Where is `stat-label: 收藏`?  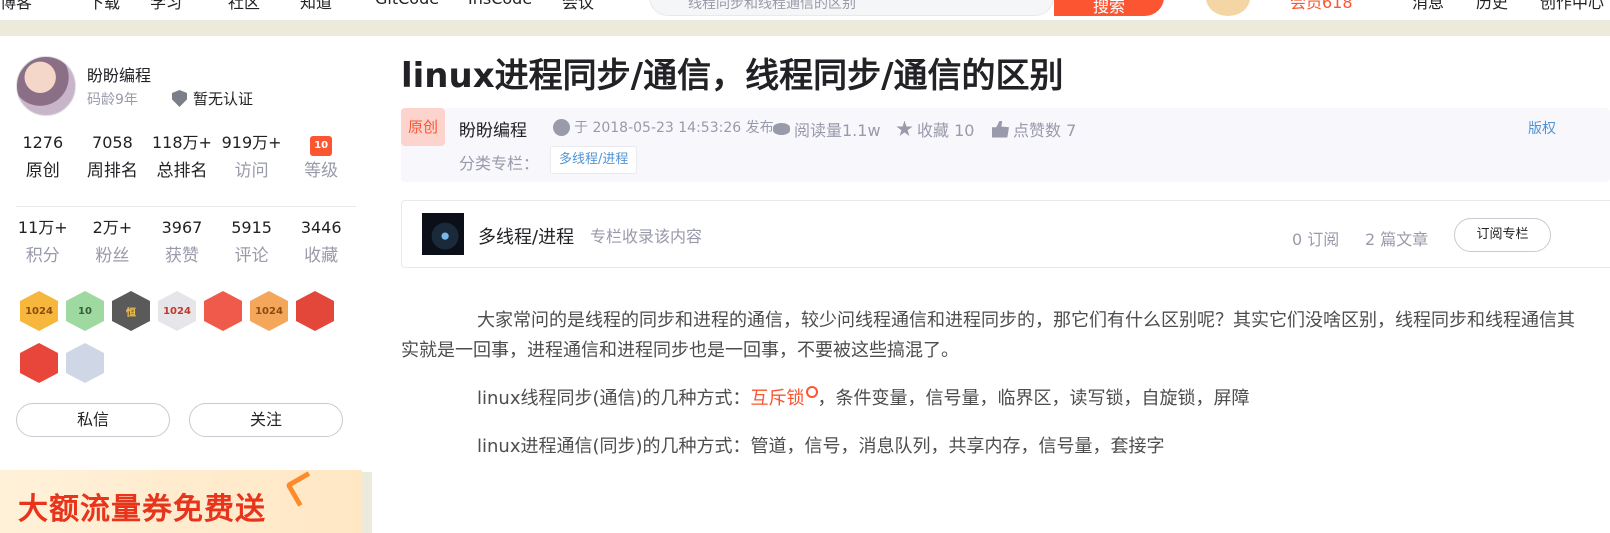
stat-label: 收藏 is located at coordinates (321, 256).